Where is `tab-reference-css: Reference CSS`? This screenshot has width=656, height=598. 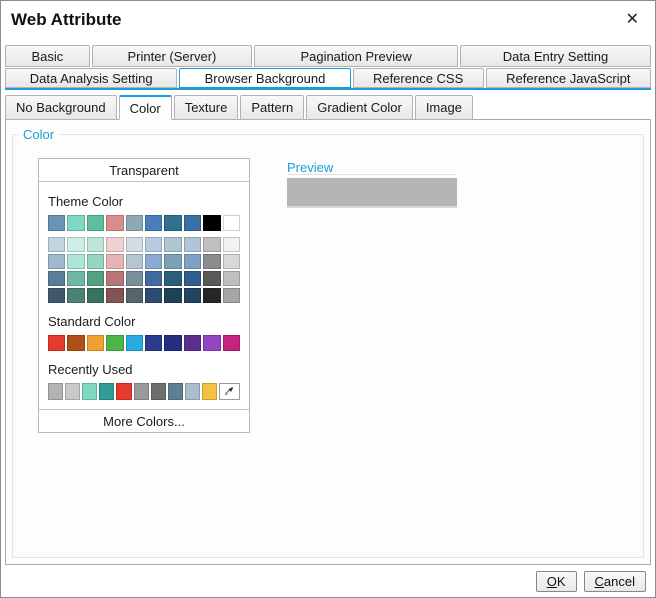 tab-reference-css: Reference CSS is located at coordinates (418, 78).